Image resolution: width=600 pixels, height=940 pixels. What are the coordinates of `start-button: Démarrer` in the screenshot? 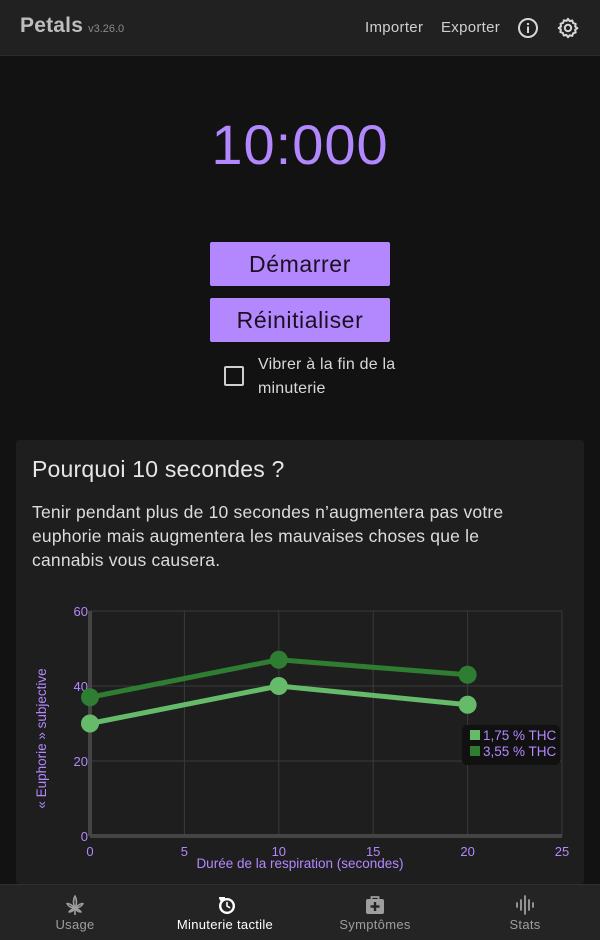 It's located at (300, 264).